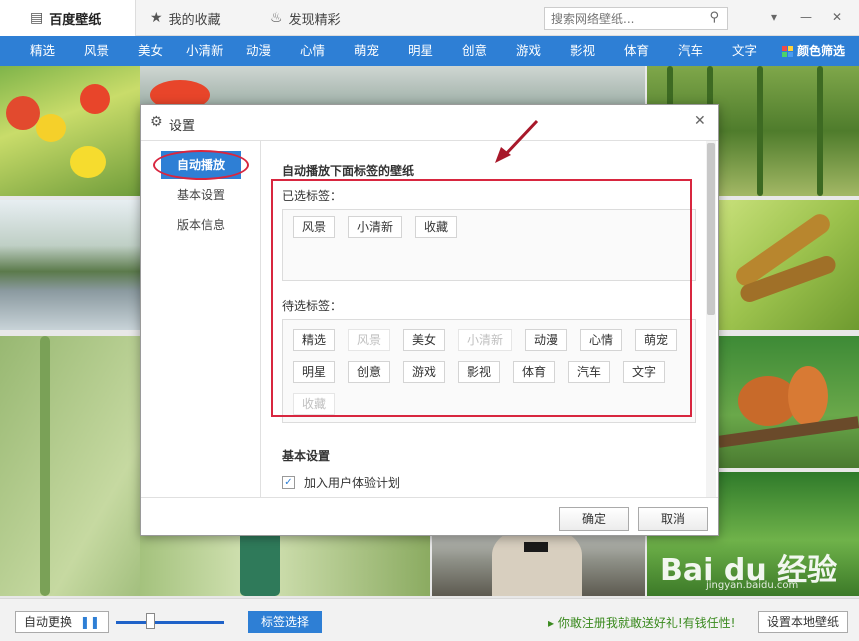 The image size is (859, 641). What do you see at coordinates (420, 51) in the screenshot?
I see `category-item: 明星` at bounding box center [420, 51].